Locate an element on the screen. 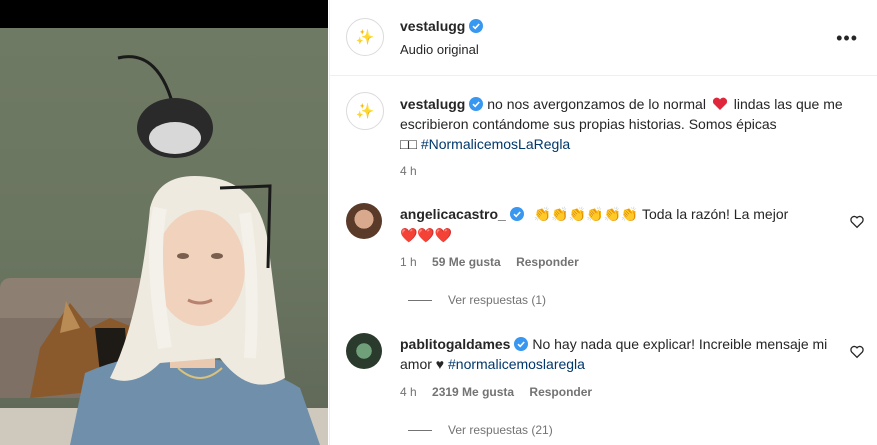 The image size is (877, 445). audio-label: Audio original is located at coordinates (439, 49).